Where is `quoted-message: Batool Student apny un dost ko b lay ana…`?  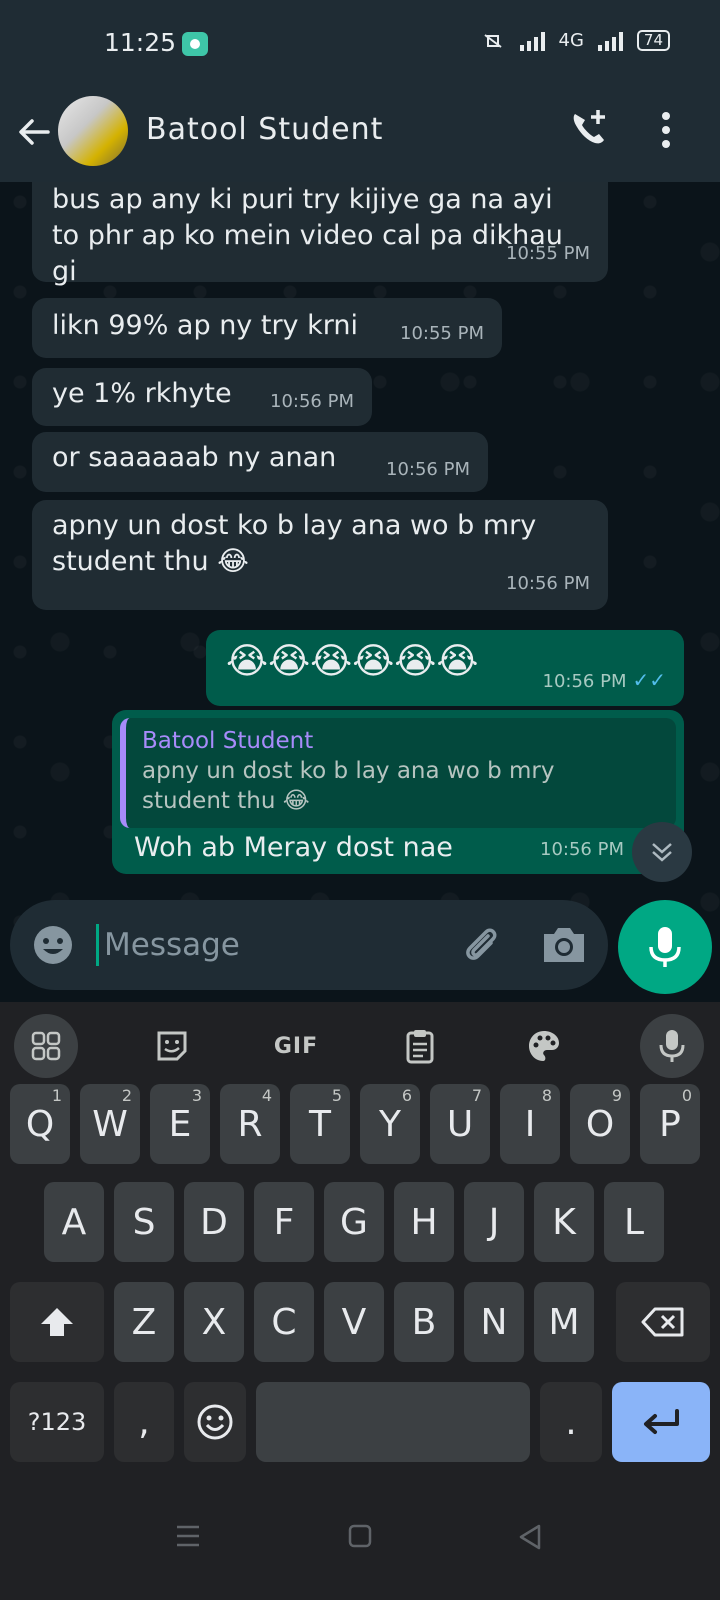 quoted-message: Batool Student apny un dost ko b lay ana… is located at coordinates (398, 773).